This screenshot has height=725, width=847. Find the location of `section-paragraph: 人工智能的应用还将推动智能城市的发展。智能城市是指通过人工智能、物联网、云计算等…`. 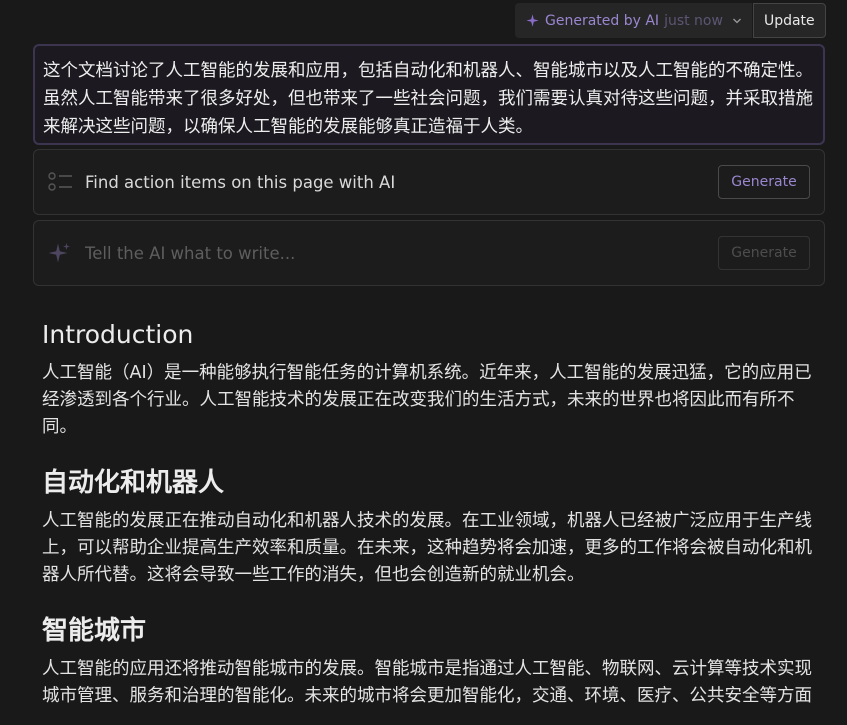

section-paragraph: 人工智能的应用还将推动智能城市的发展。智能城市是指通过人工智能、物联网、云计算等… is located at coordinates (427, 682).